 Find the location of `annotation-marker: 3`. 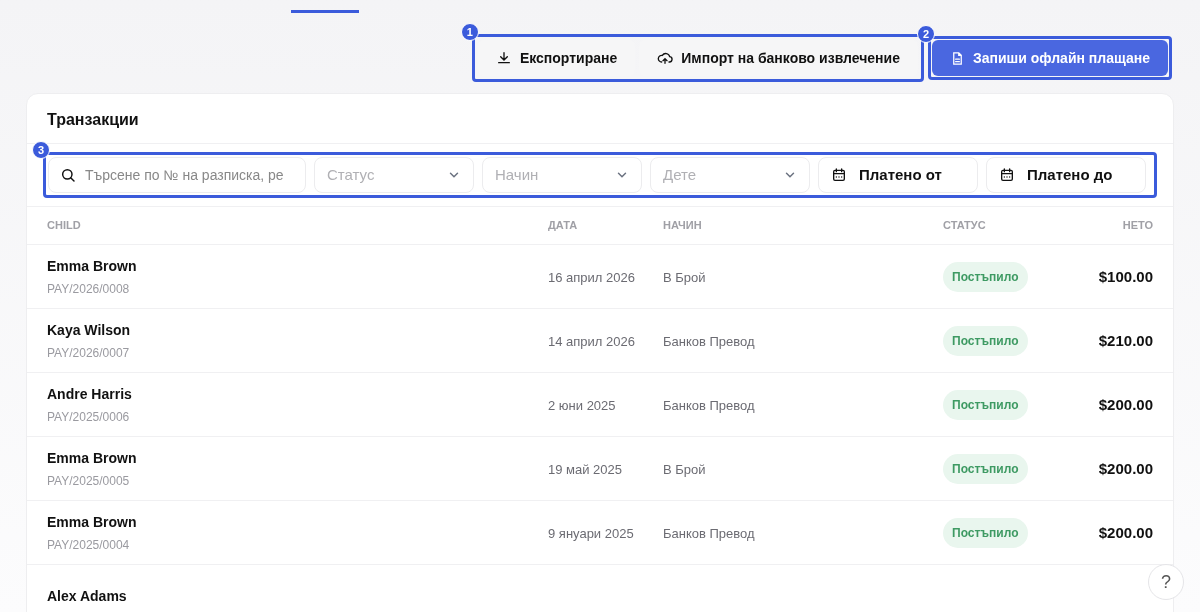

annotation-marker: 3 is located at coordinates (41, 150).